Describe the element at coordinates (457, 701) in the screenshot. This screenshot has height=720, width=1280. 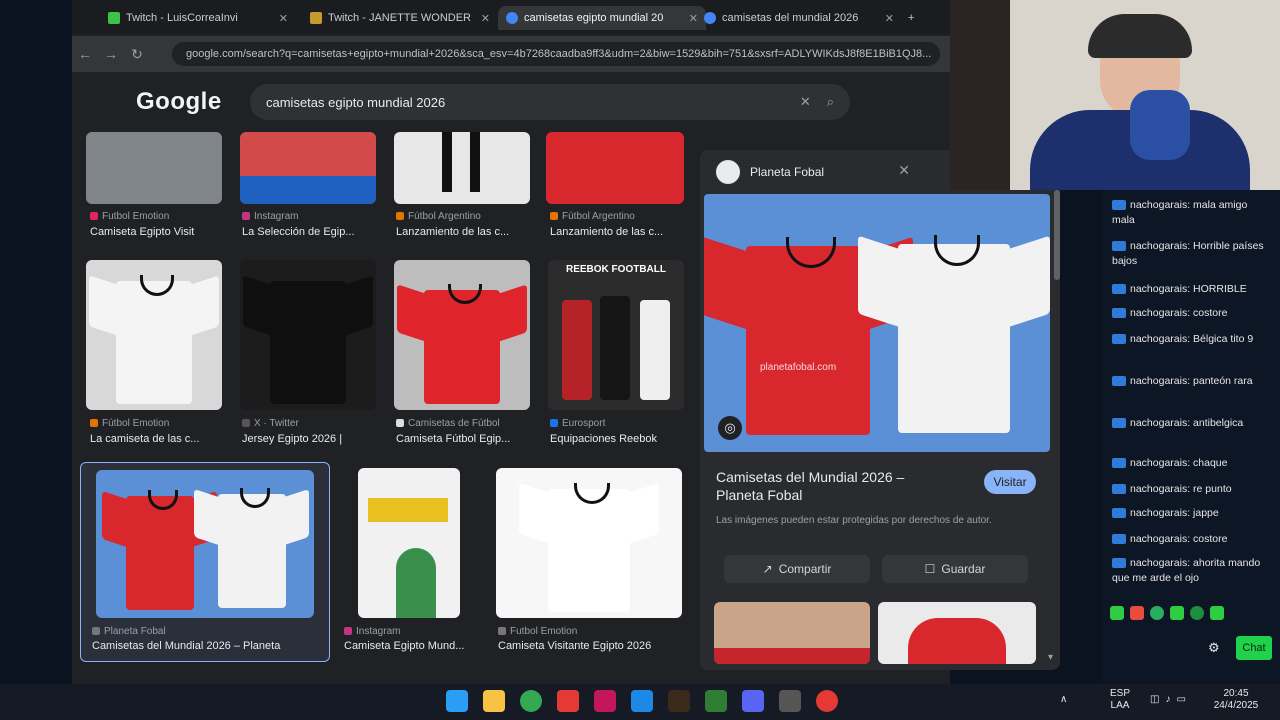
I see `start-icon` at that location.